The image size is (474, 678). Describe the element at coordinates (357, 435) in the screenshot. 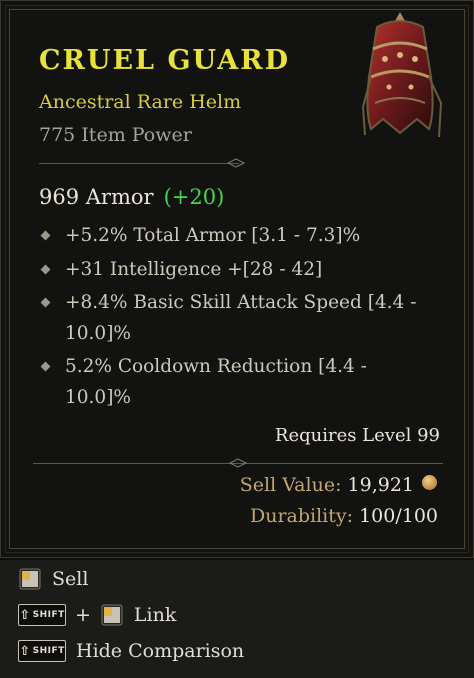

I see `required-level: Requires Level 99` at that location.